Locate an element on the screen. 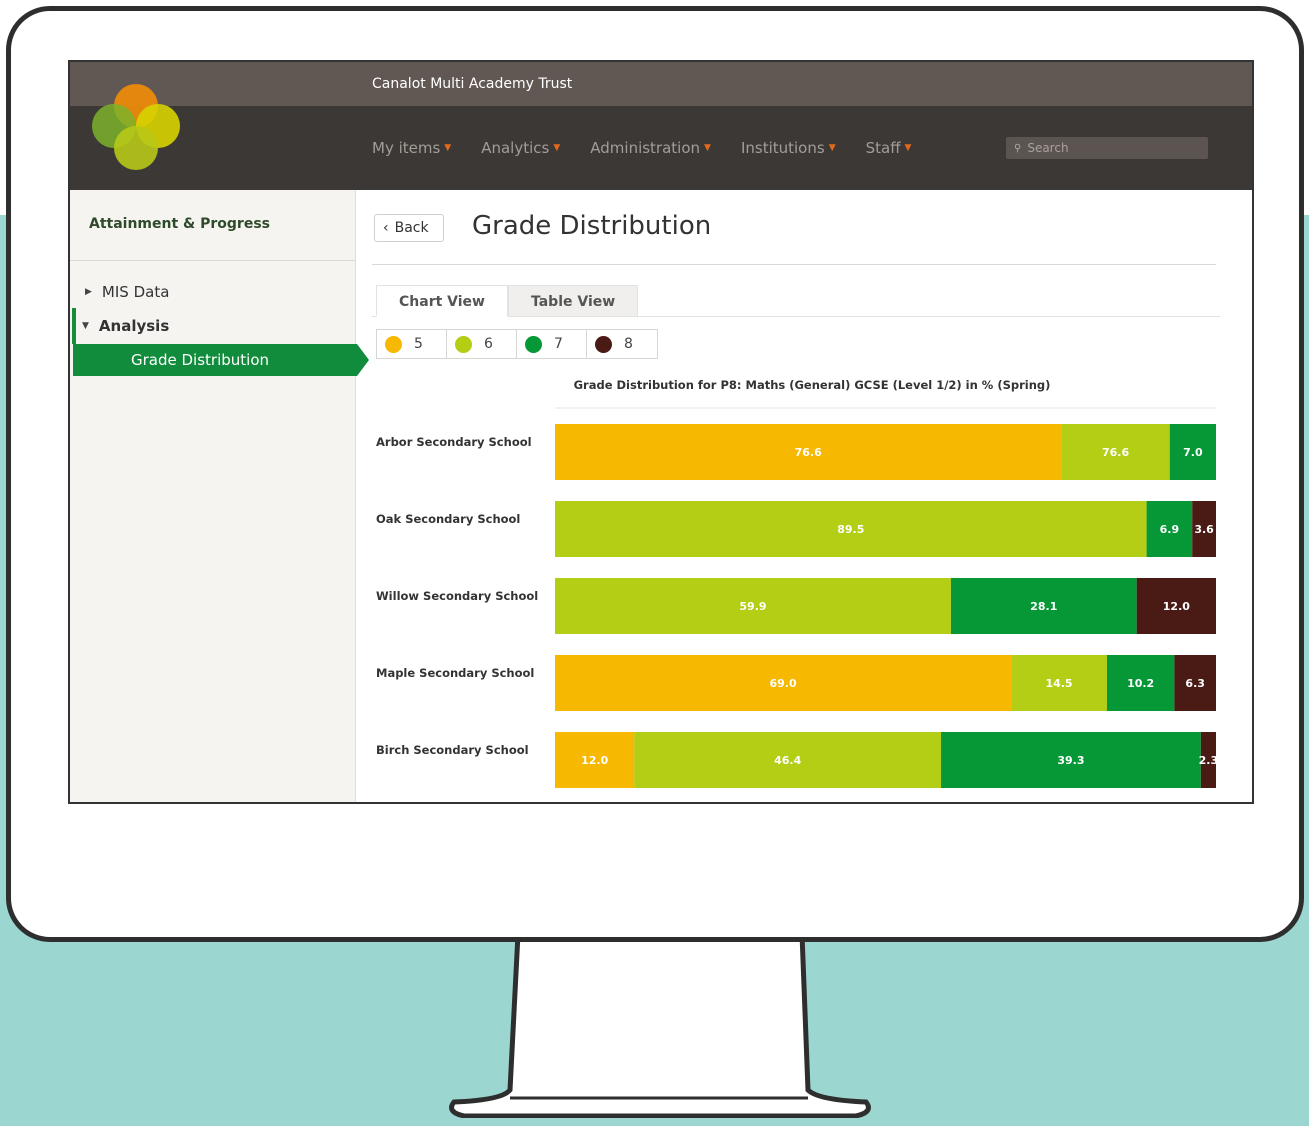 The image size is (1309, 1126). data-label: 2.3 is located at coordinates (1209, 760).